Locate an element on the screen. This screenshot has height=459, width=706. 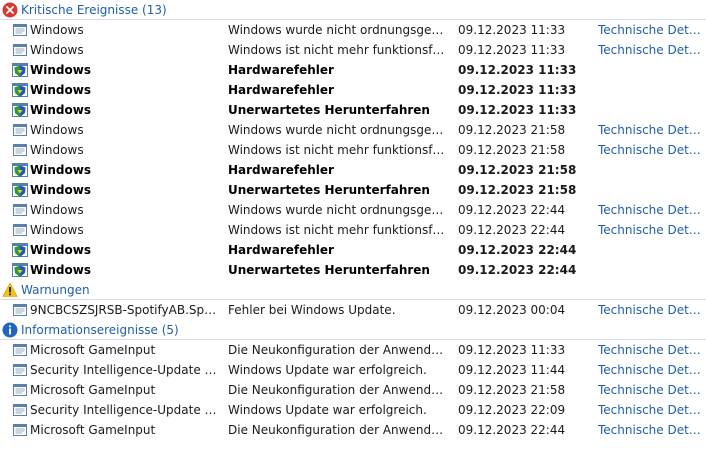
group-title: Kritische Ereignisse (13) is located at coordinates (94, 10).